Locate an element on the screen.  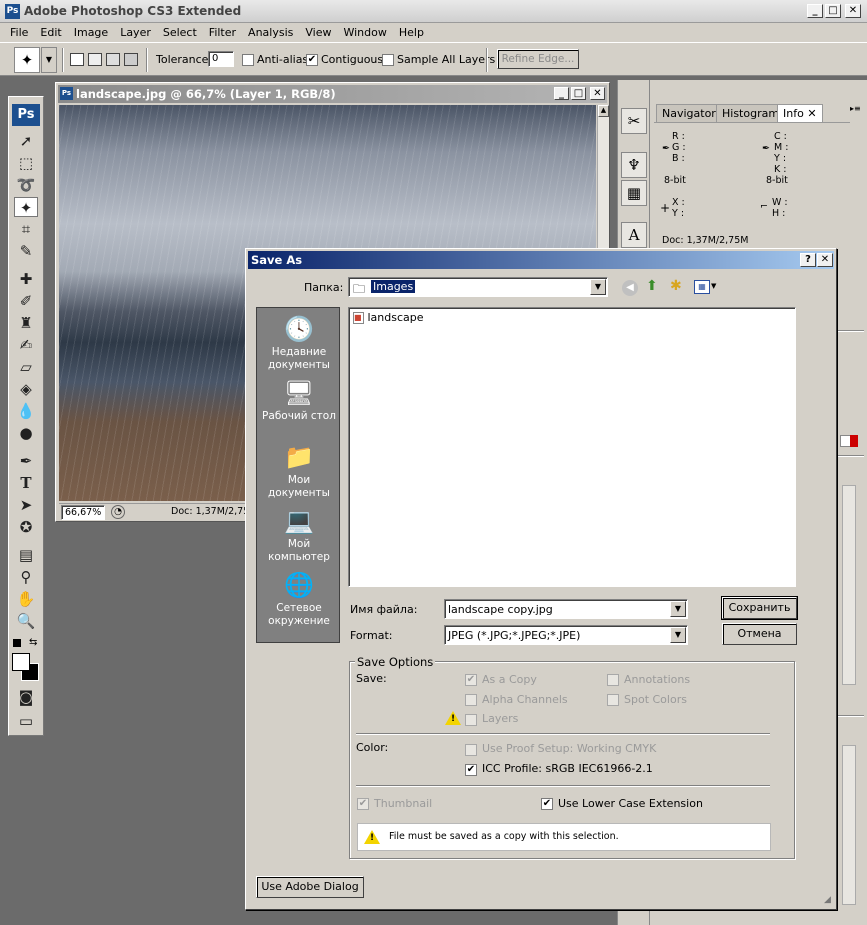
blur-tool-icon: 💧 is located at coordinates (26, 411).